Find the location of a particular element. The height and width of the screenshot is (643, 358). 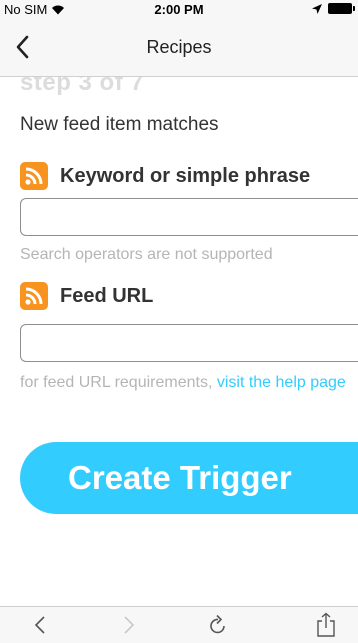

toolbar-share-button is located at coordinates (326, 625).